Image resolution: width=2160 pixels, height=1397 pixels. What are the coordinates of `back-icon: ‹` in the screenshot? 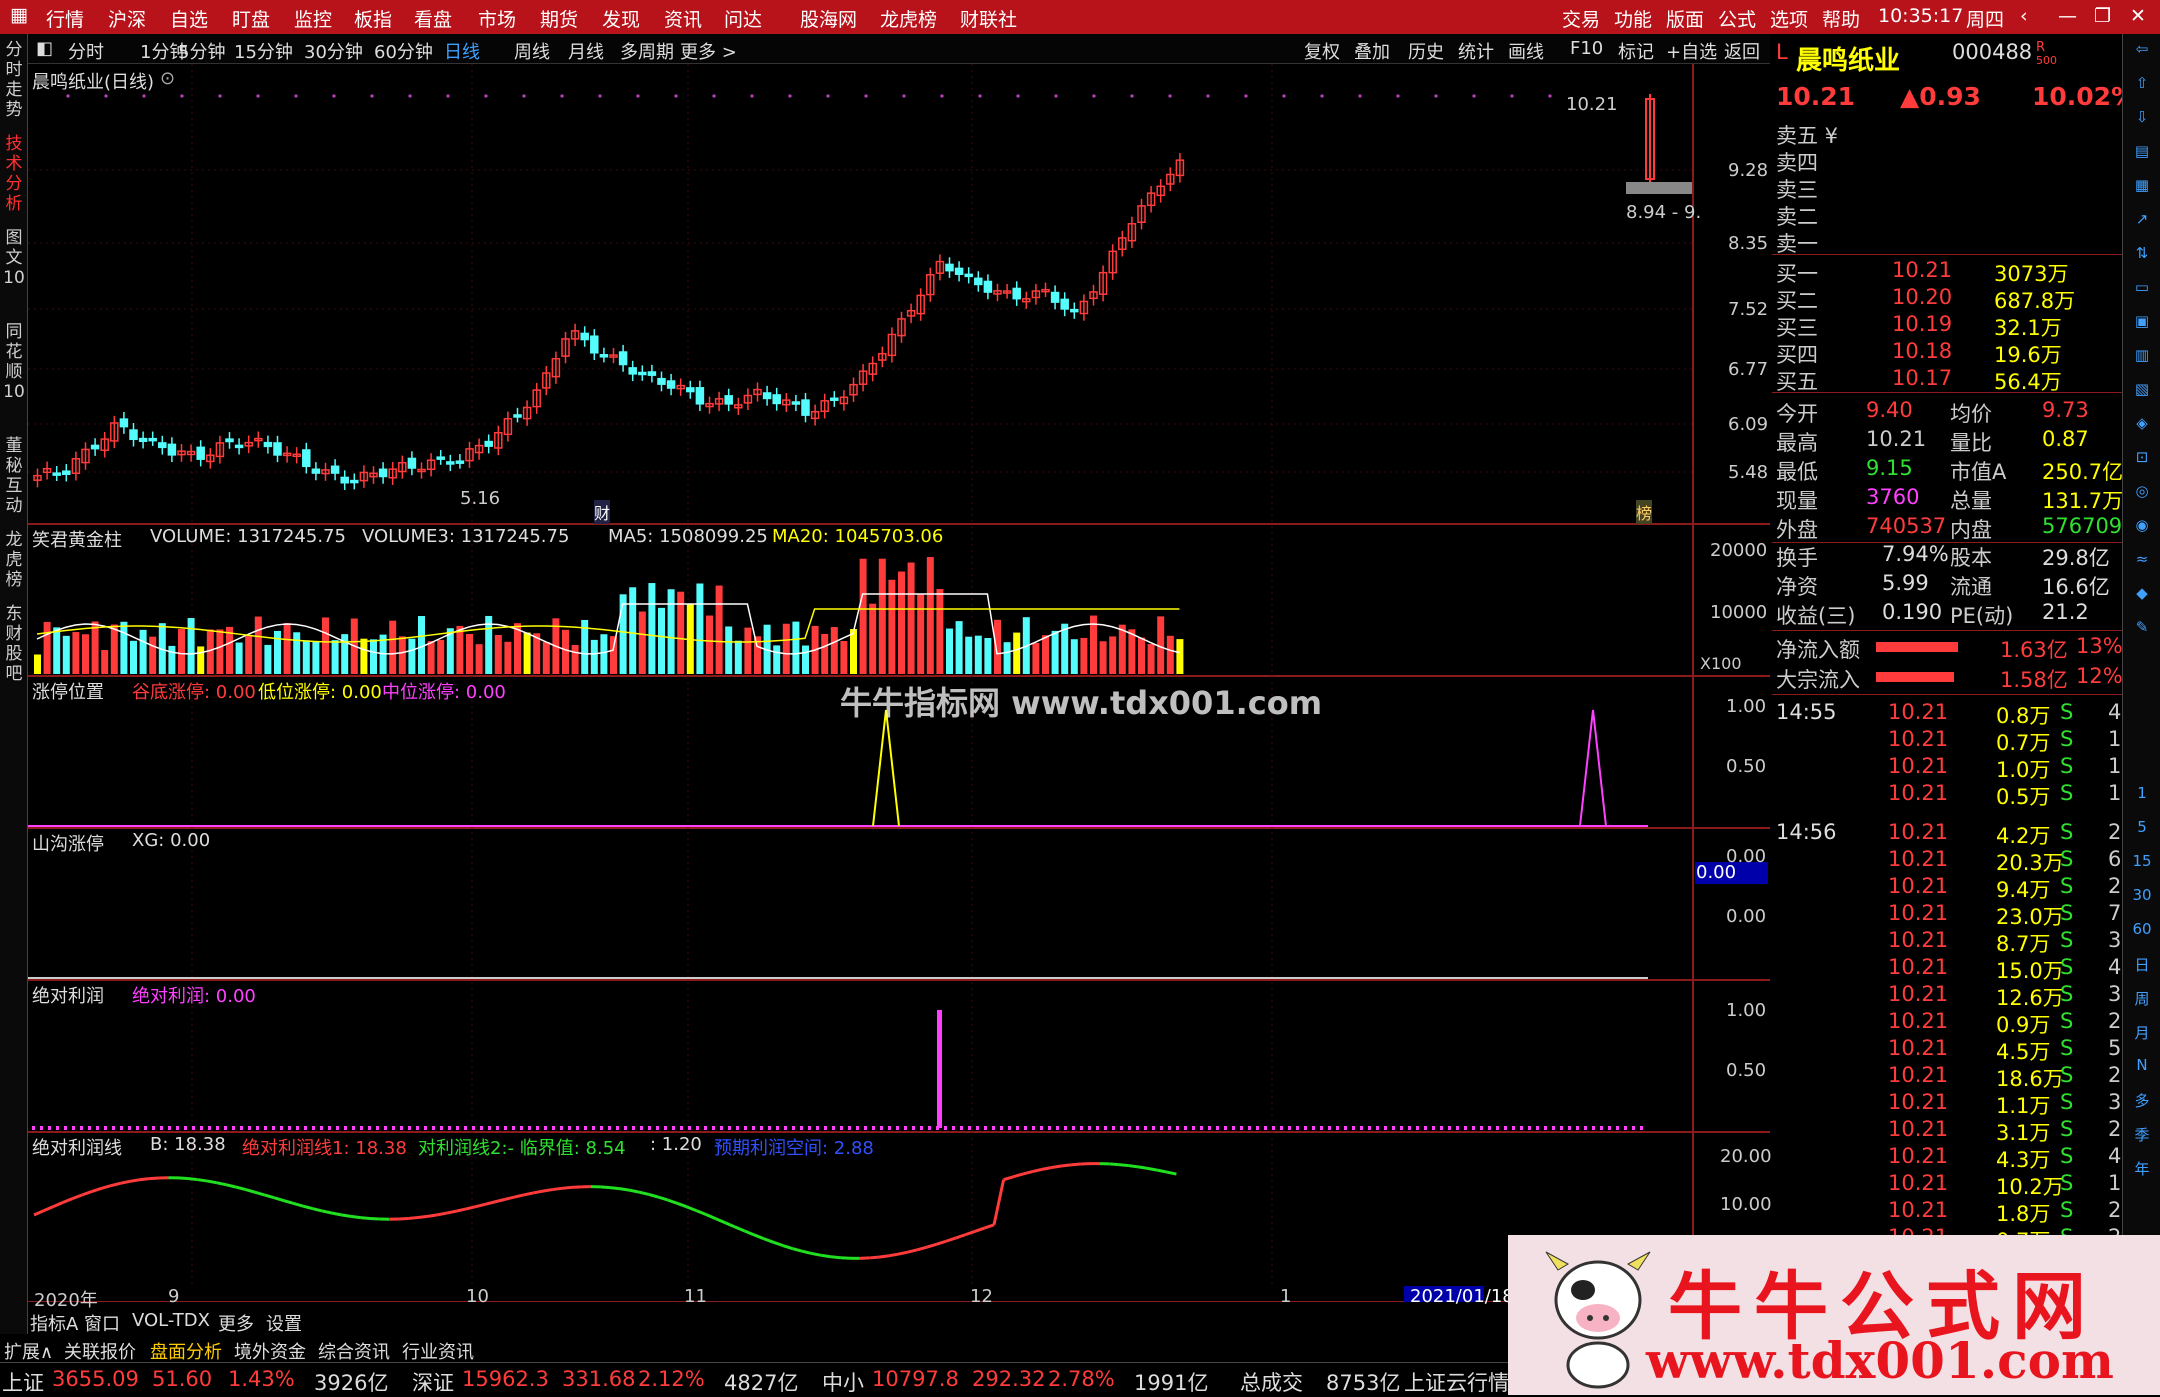 It's located at (2024, 16).